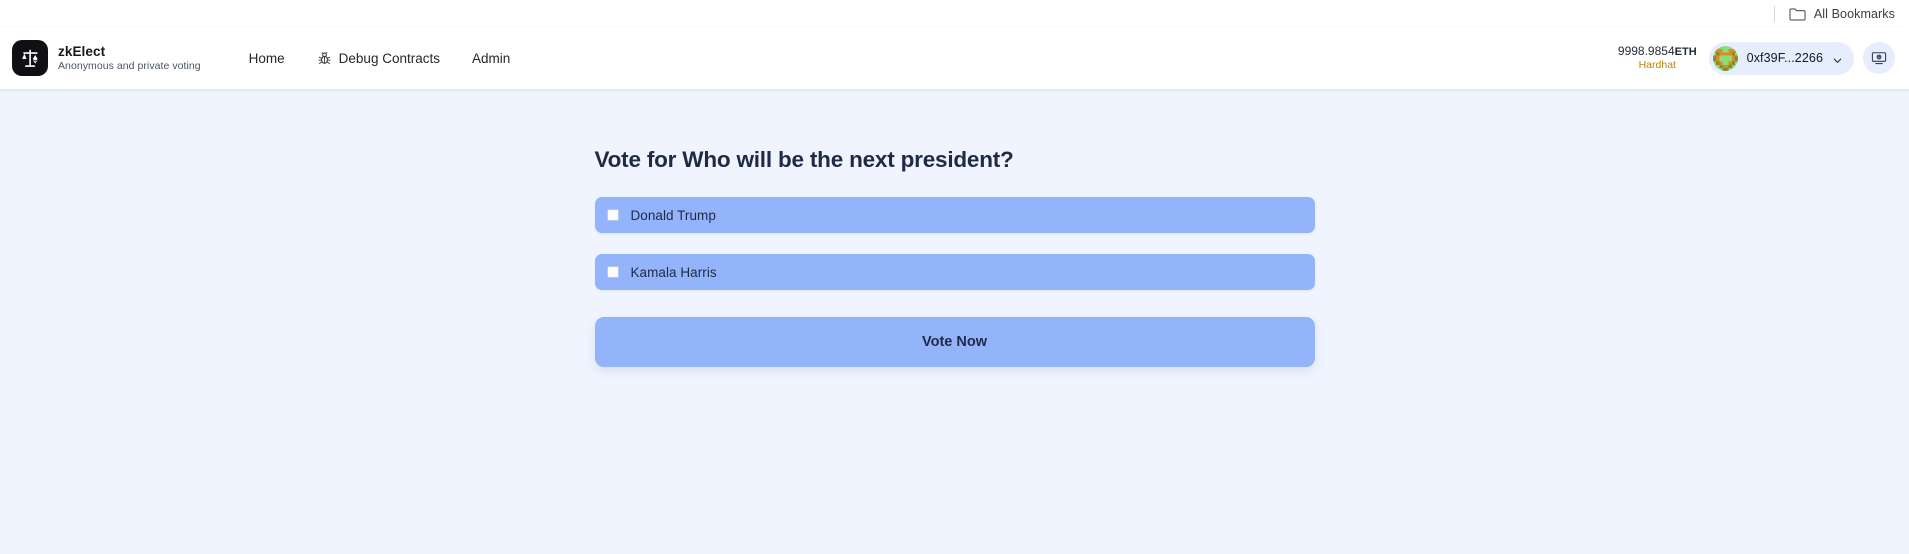 The height and width of the screenshot is (554, 1909). I want to click on chevron-down-icon, so click(1837, 58).